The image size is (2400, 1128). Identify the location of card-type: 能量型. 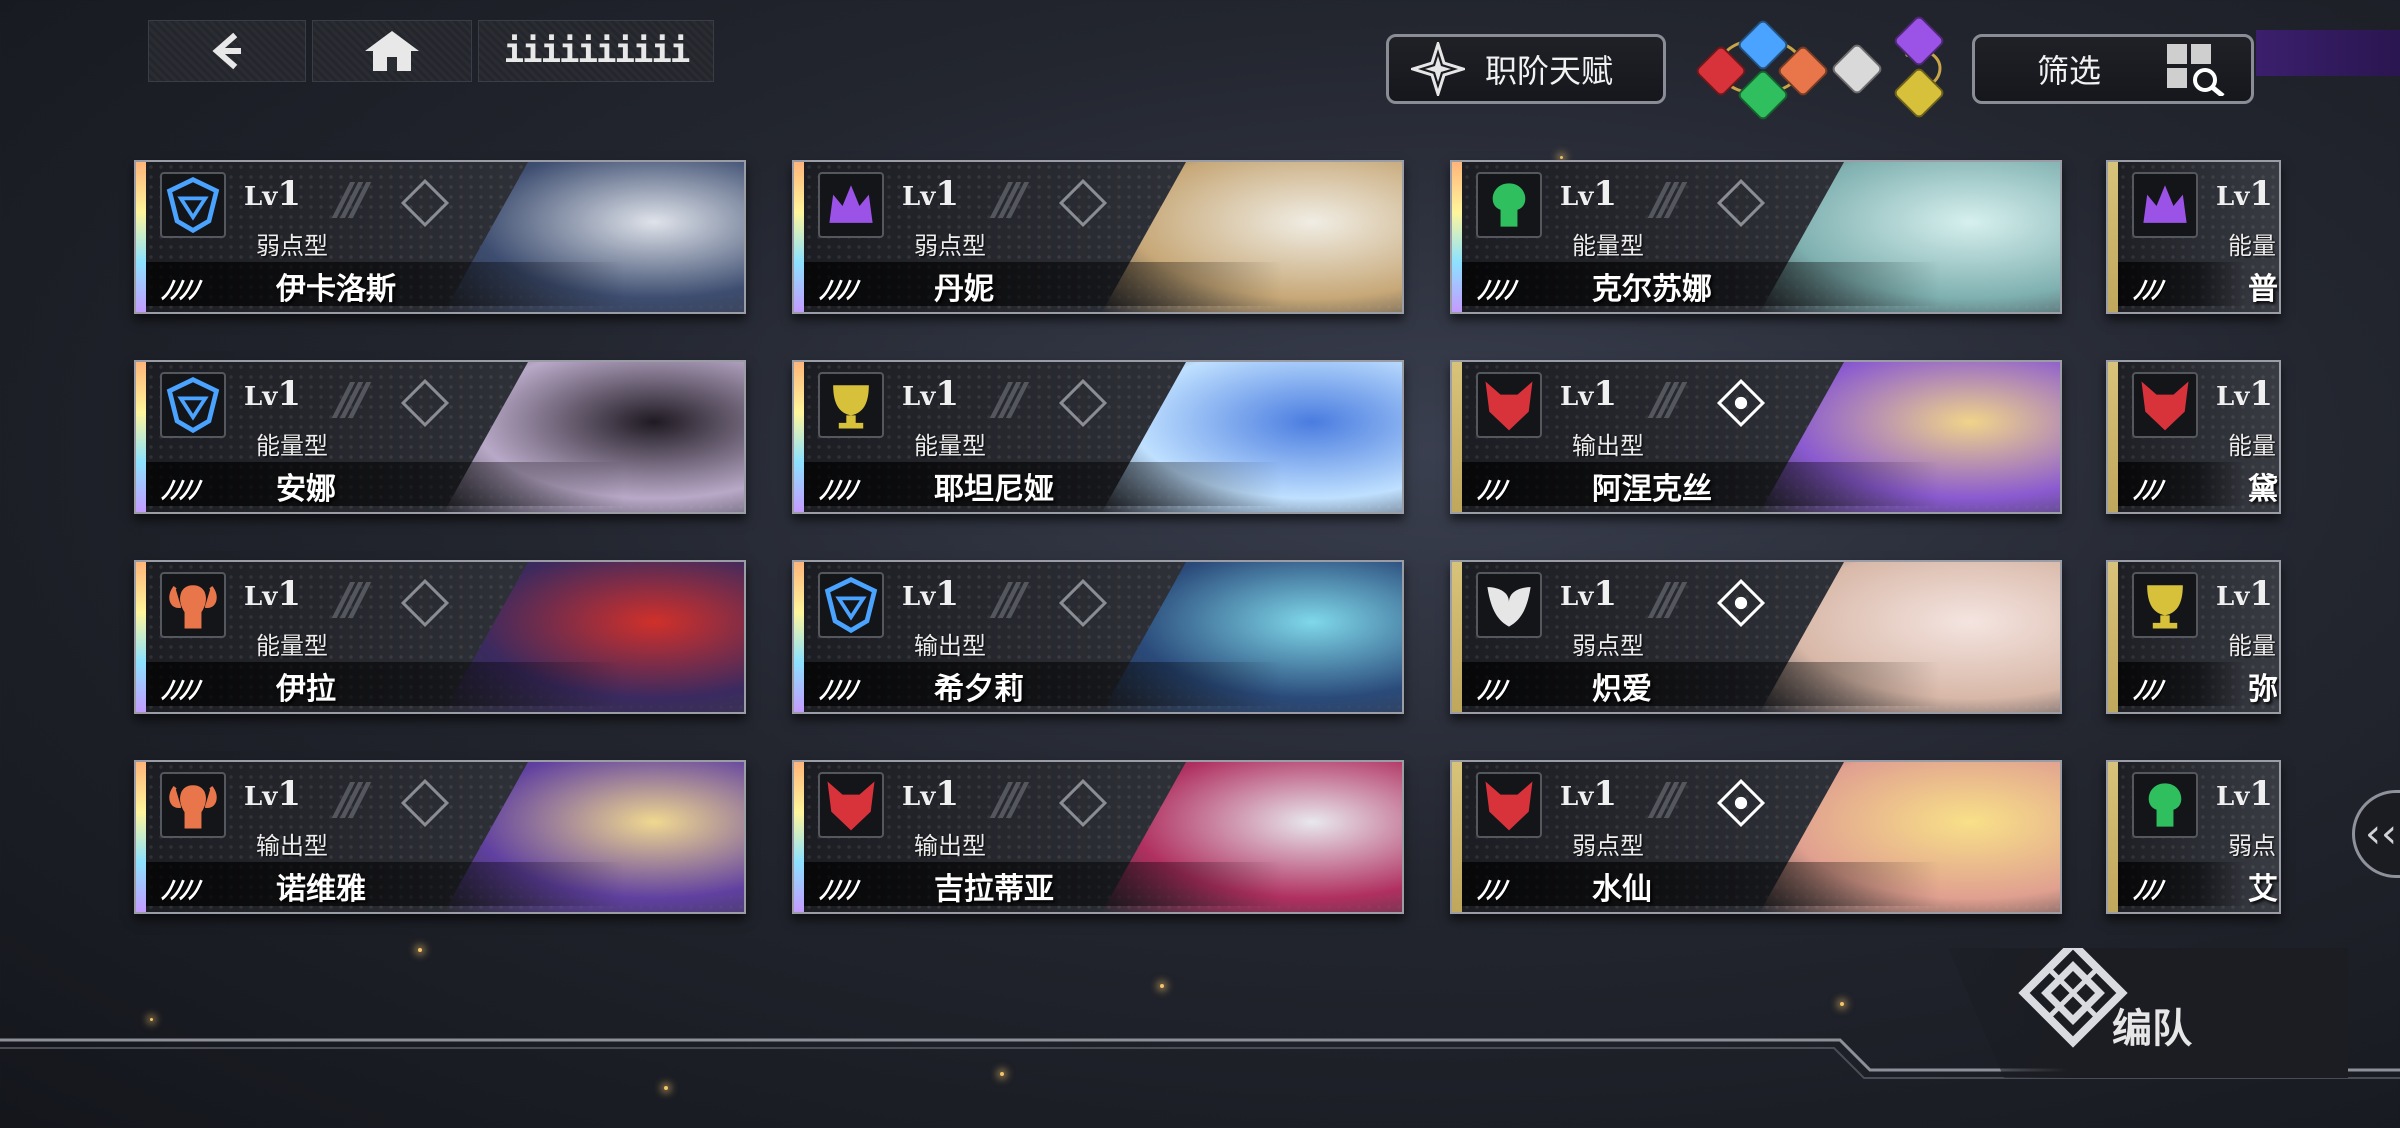
(292, 646).